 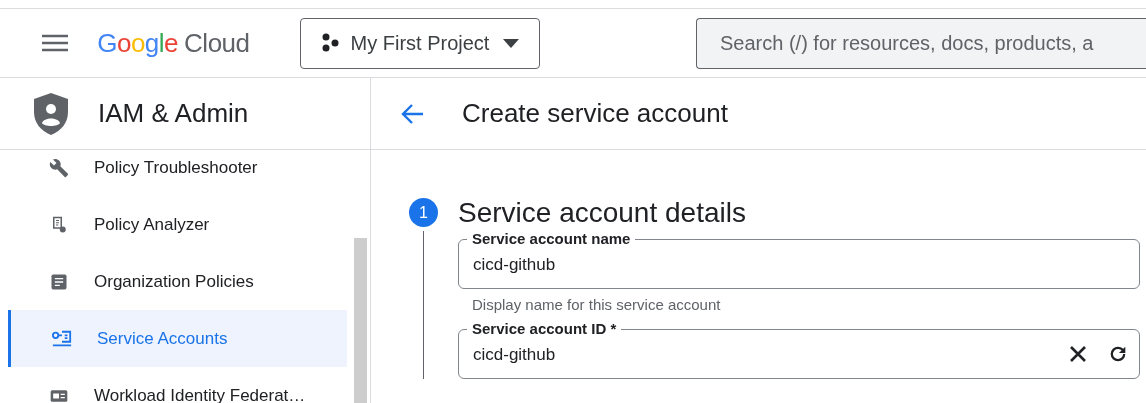 What do you see at coordinates (511, 43) in the screenshot?
I see `caret-icon` at bounding box center [511, 43].